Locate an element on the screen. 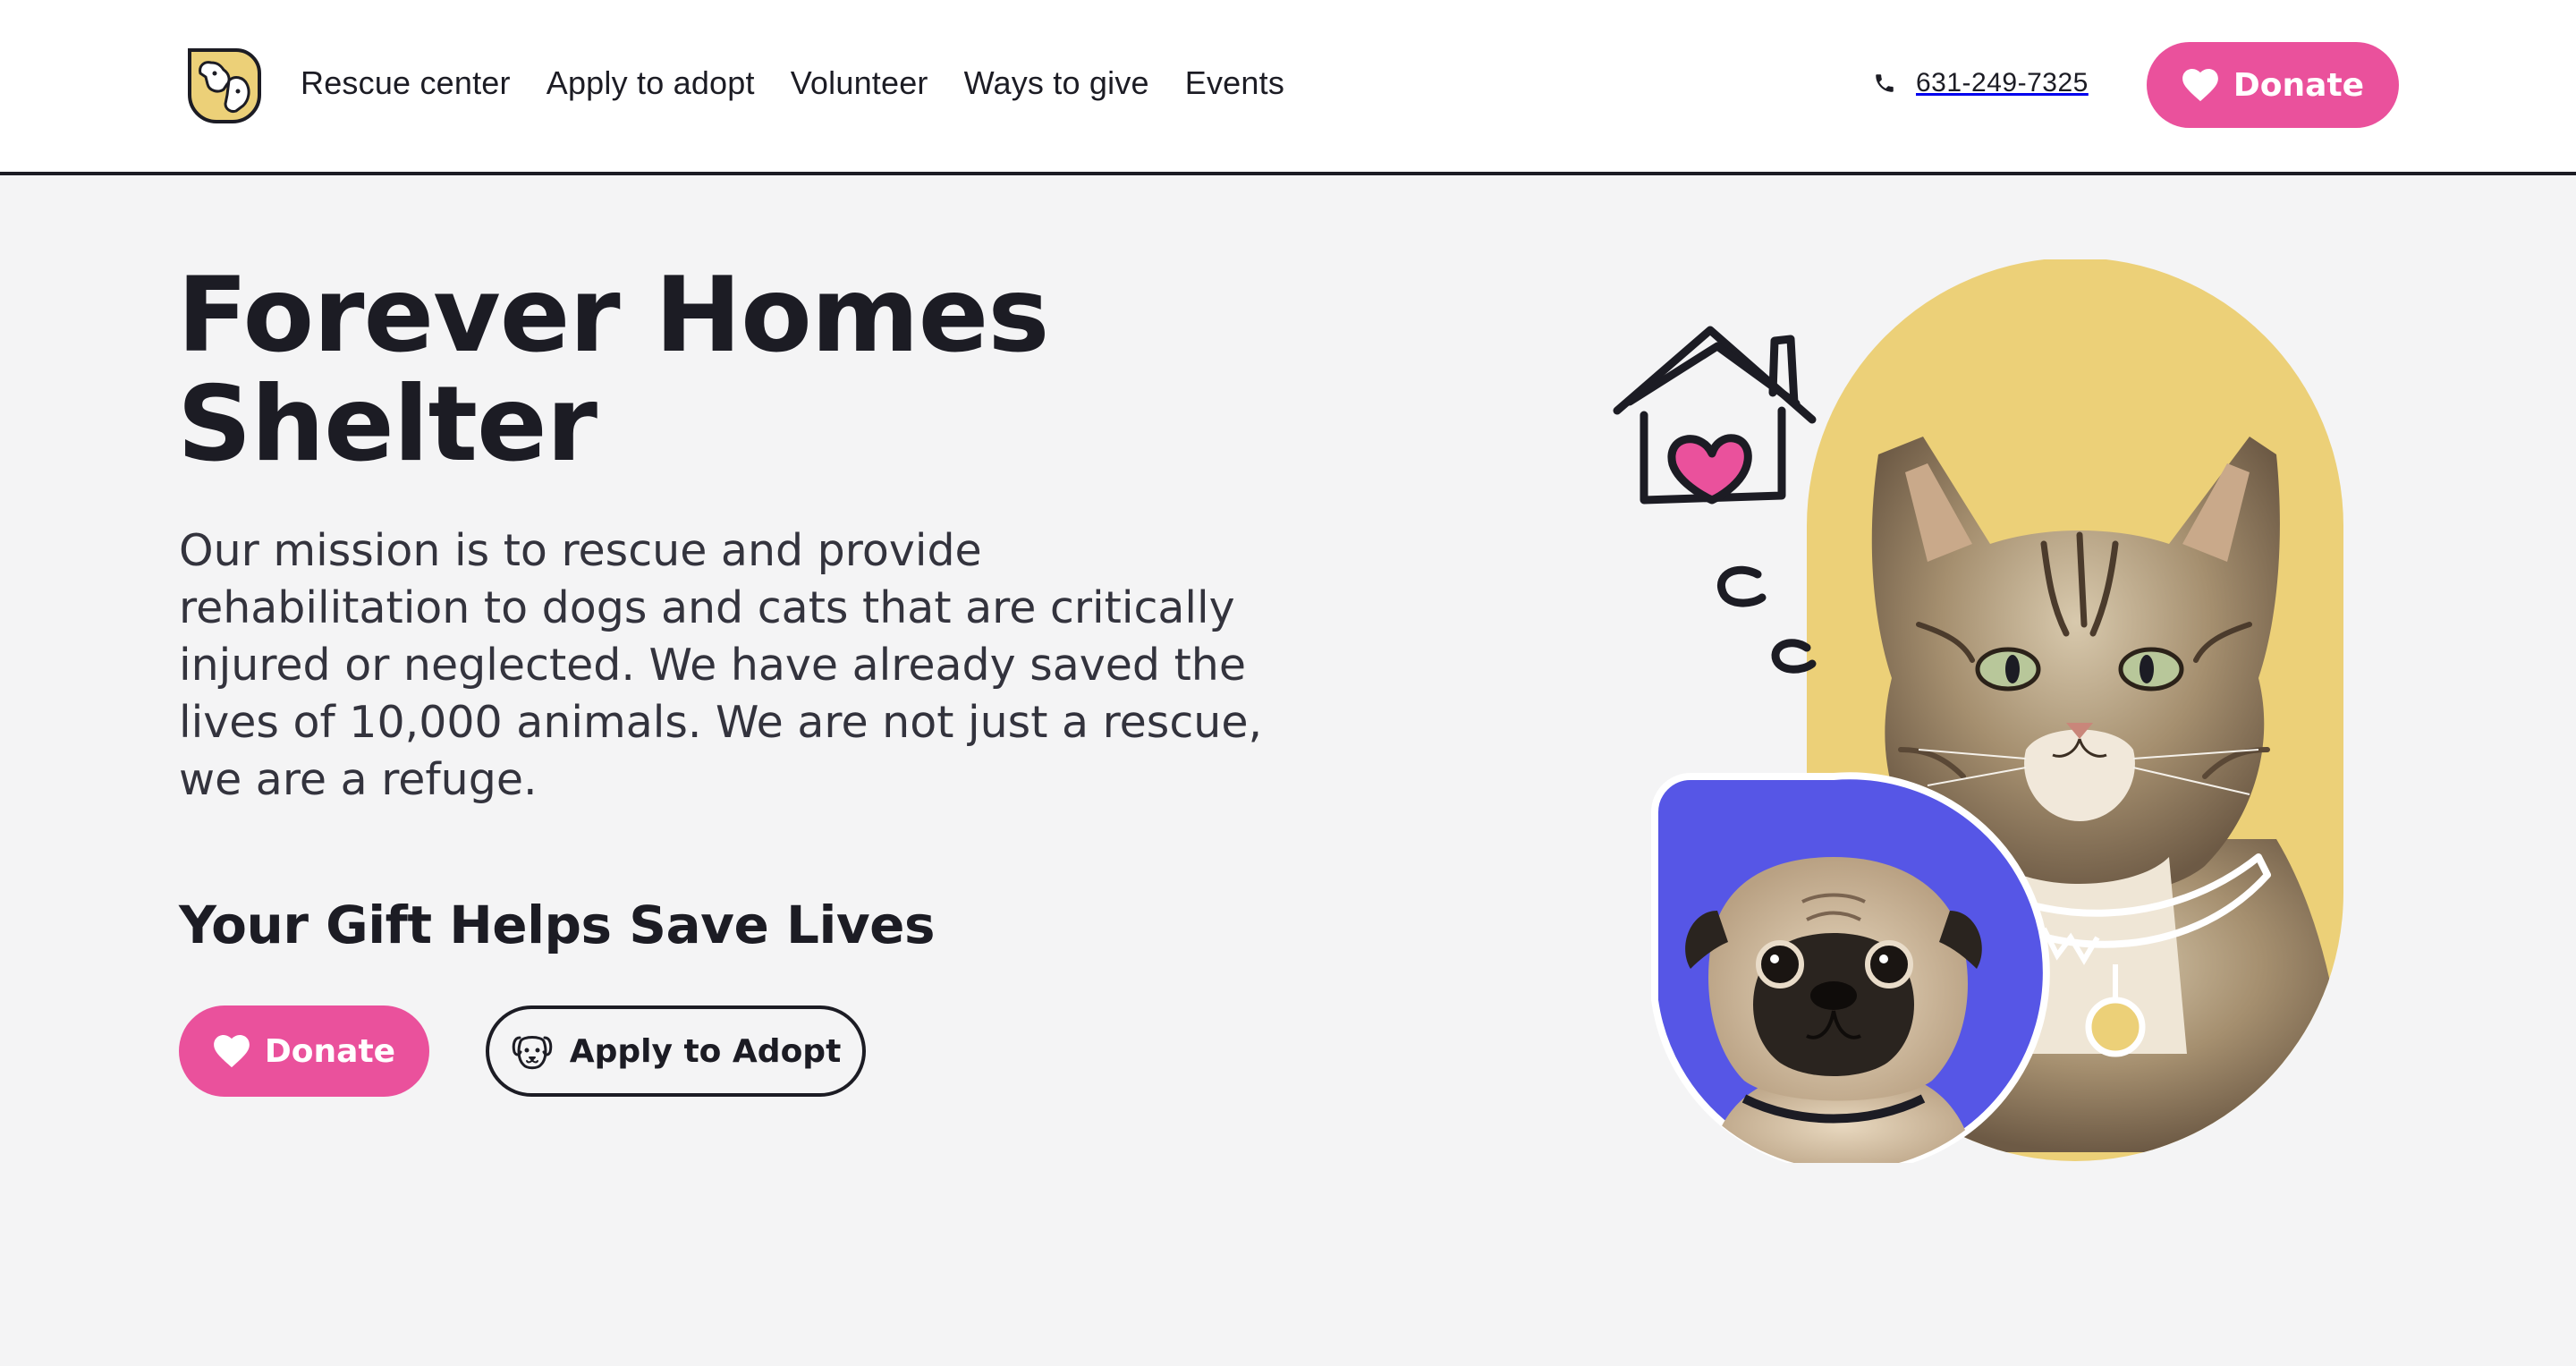 The width and height of the screenshot is (2576, 1366). hero-donate-label: Donate is located at coordinates (330, 1051).